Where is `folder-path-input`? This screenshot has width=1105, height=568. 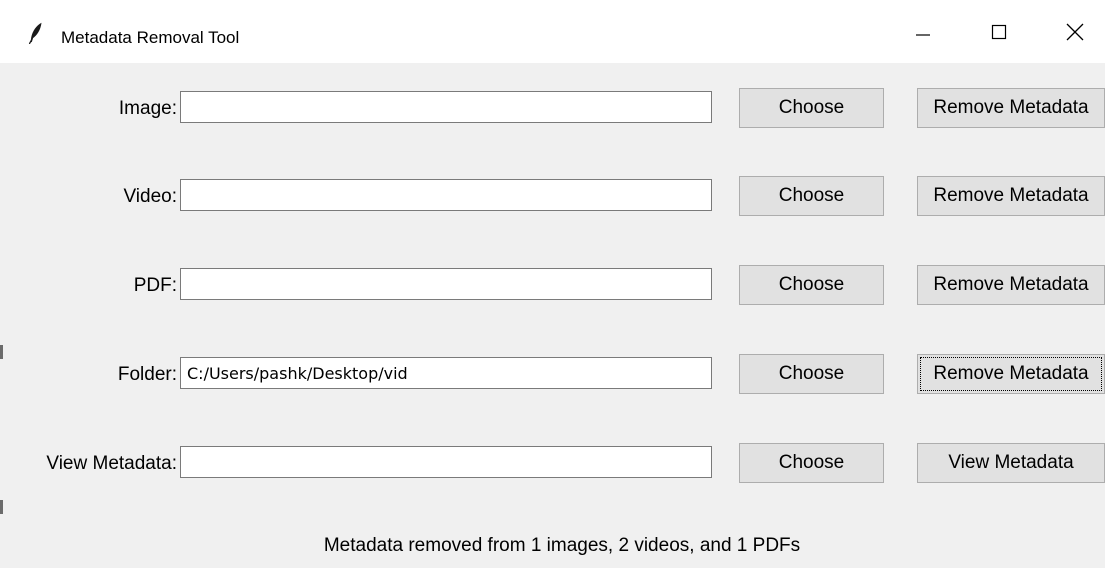 folder-path-input is located at coordinates (446, 373).